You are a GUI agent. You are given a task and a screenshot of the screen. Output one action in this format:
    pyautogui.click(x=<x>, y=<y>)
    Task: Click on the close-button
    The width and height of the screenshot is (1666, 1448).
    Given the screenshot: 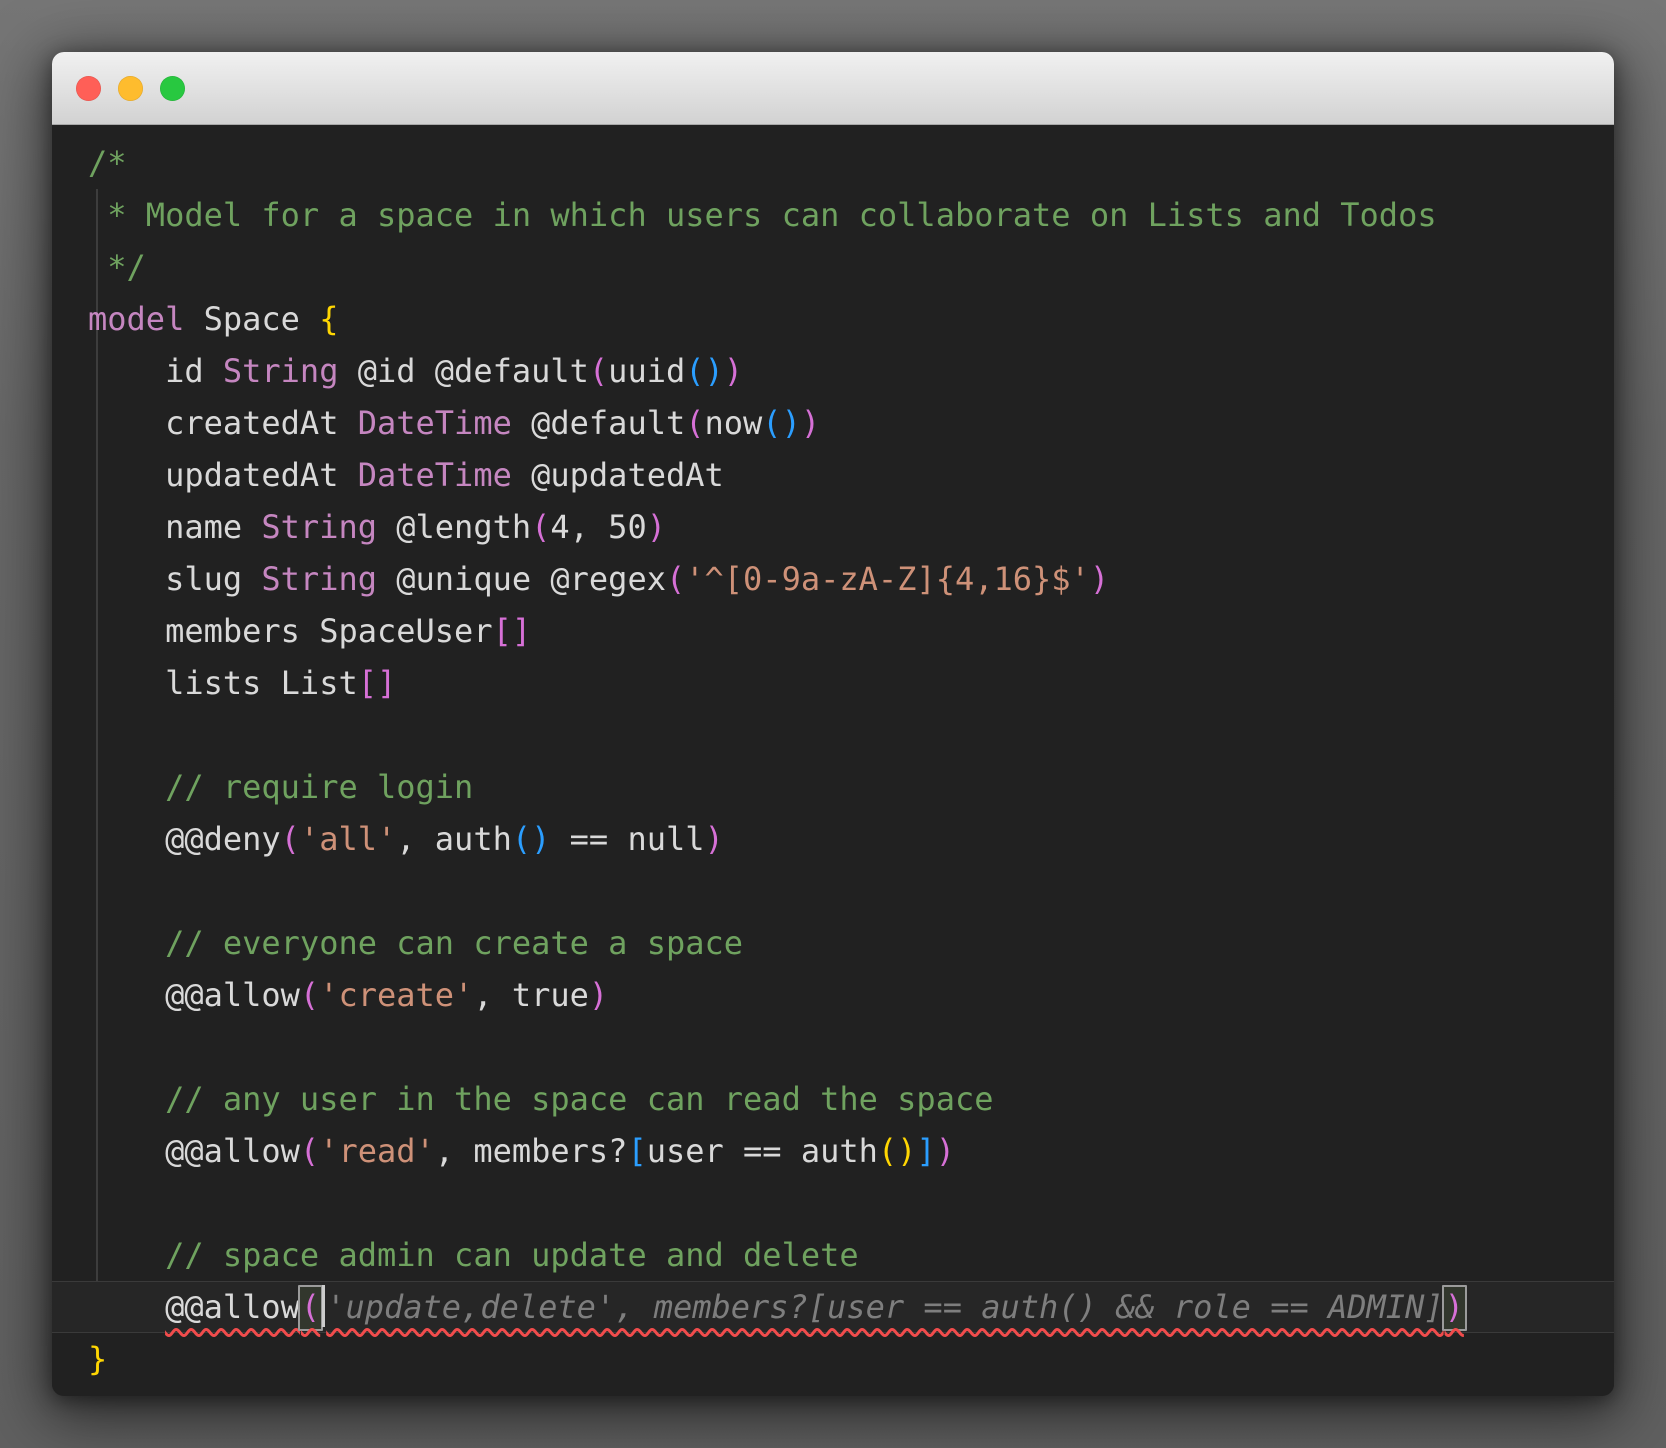 What is the action you would take?
    pyautogui.click(x=88, y=88)
    